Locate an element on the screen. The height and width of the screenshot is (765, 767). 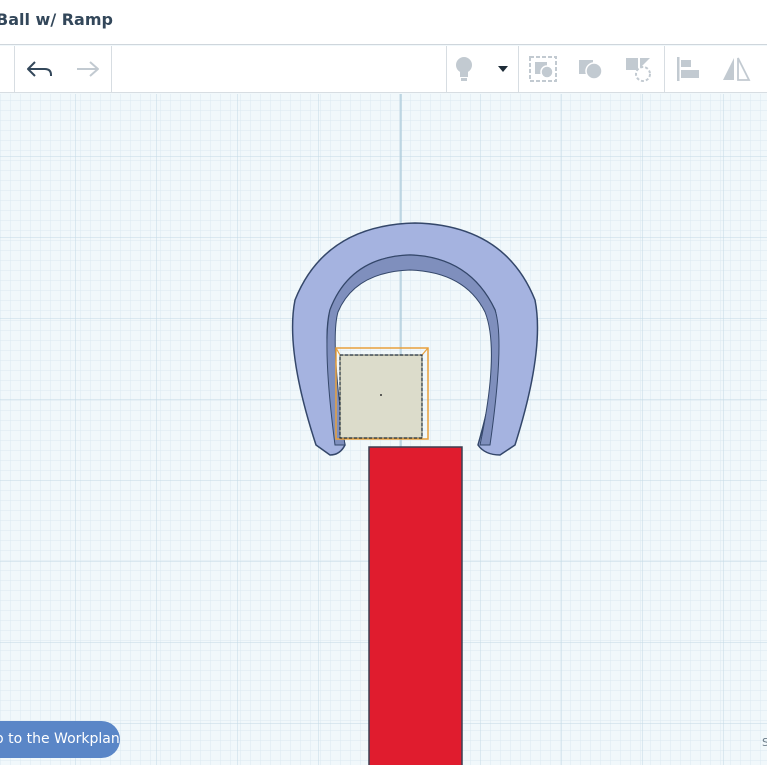
group-button is located at coordinates (543, 69).